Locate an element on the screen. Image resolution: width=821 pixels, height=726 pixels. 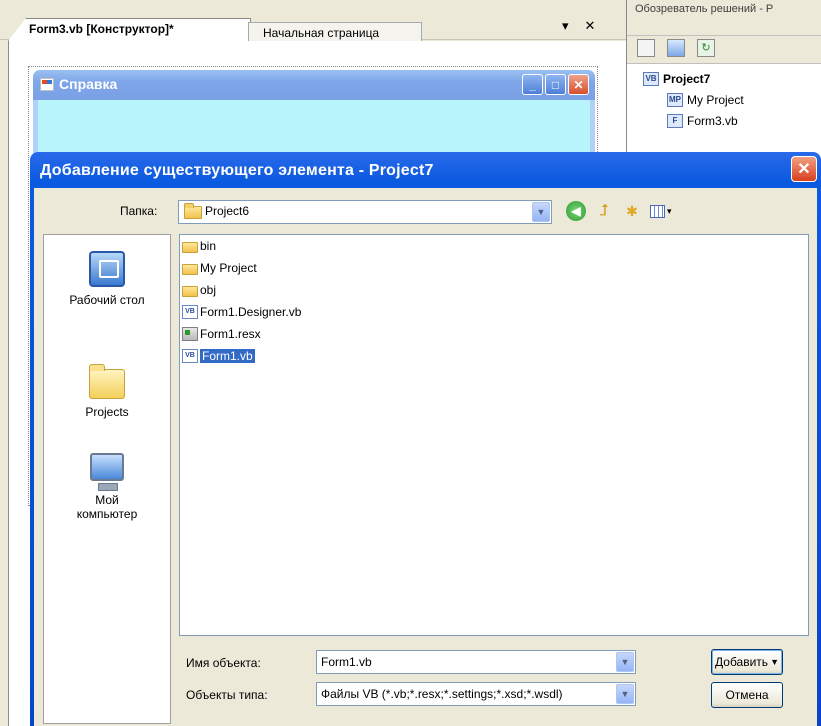
form-titlebar: Справка _ □ ✕ is located at coordinates (314, 85).